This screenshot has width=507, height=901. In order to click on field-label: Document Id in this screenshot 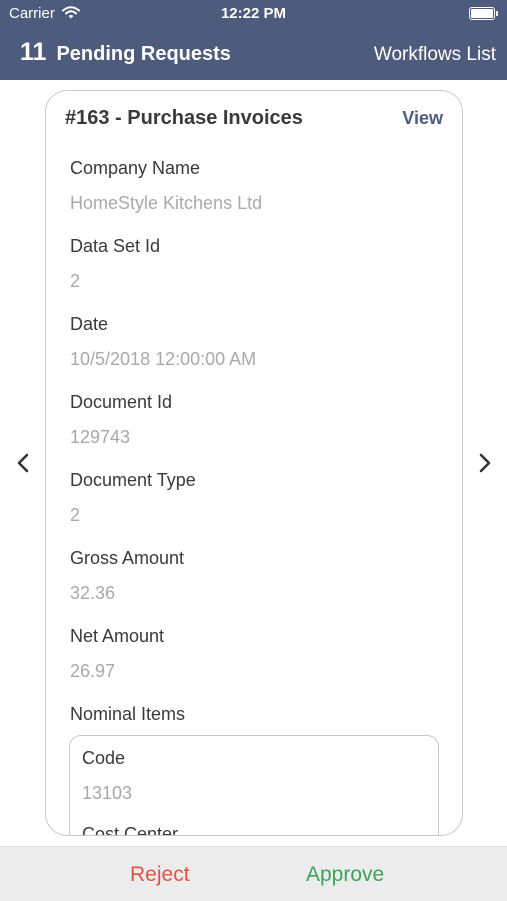, I will do `click(121, 402)`.